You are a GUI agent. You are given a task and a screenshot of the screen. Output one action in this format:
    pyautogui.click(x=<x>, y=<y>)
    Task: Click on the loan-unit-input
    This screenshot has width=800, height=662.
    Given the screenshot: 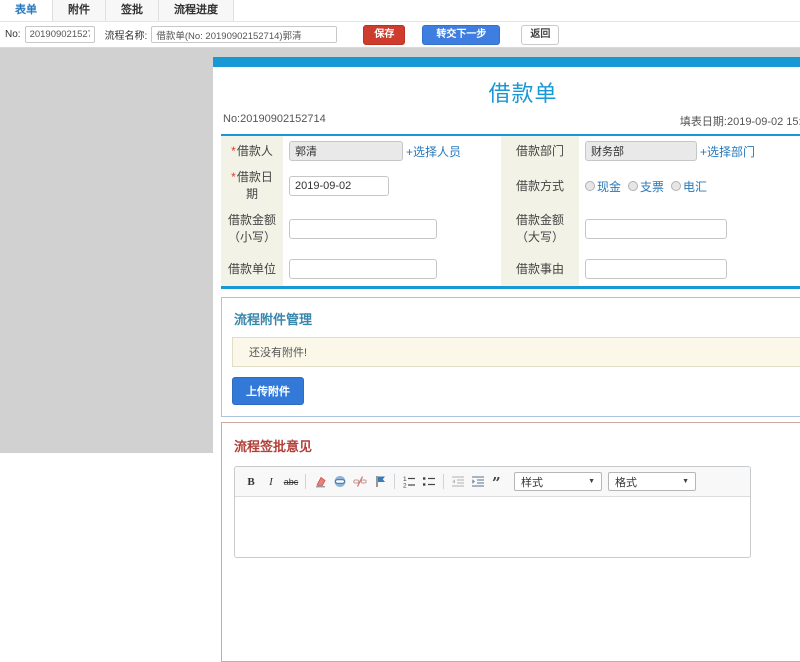 What is the action you would take?
    pyautogui.click(x=363, y=269)
    